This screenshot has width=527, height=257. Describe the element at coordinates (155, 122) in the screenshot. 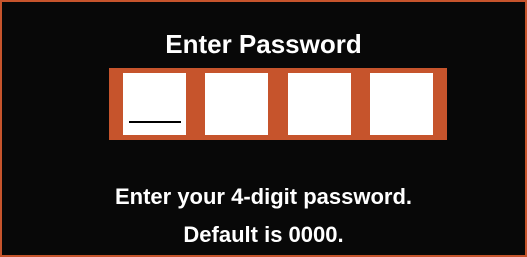

I see `input-cursor` at that location.